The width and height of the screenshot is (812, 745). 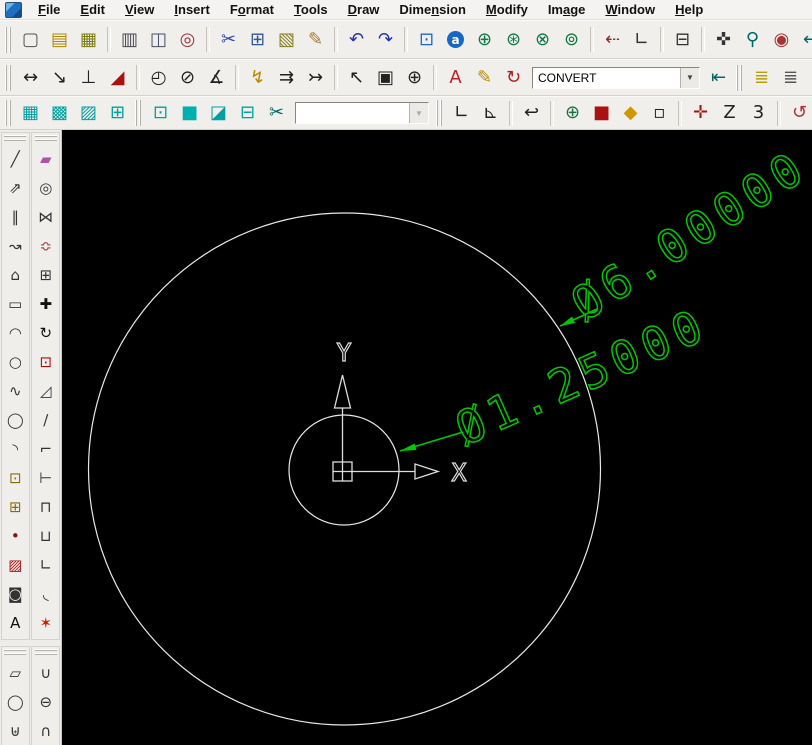 What do you see at coordinates (689, 77) in the screenshot?
I see `dropdown-arrow-icon: ▼` at bounding box center [689, 77].